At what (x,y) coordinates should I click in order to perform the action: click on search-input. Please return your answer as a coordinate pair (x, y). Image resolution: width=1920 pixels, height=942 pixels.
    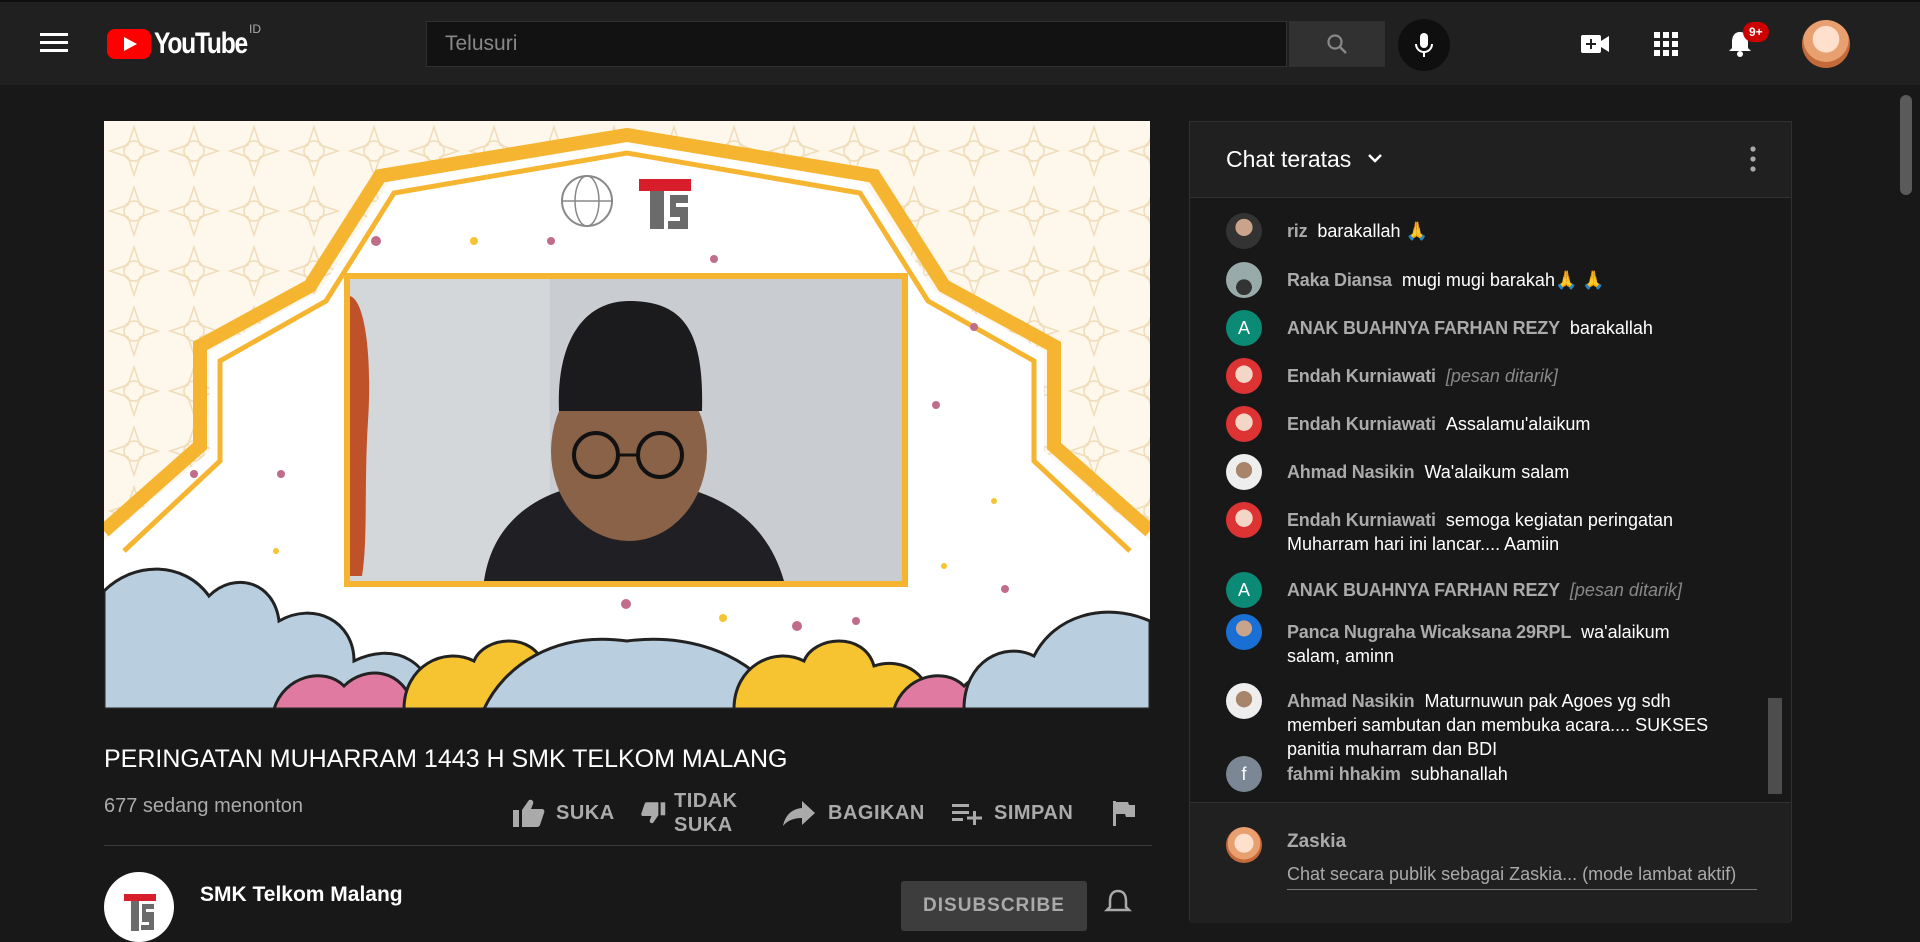
    Looking at the image, I should click on (856, 44).